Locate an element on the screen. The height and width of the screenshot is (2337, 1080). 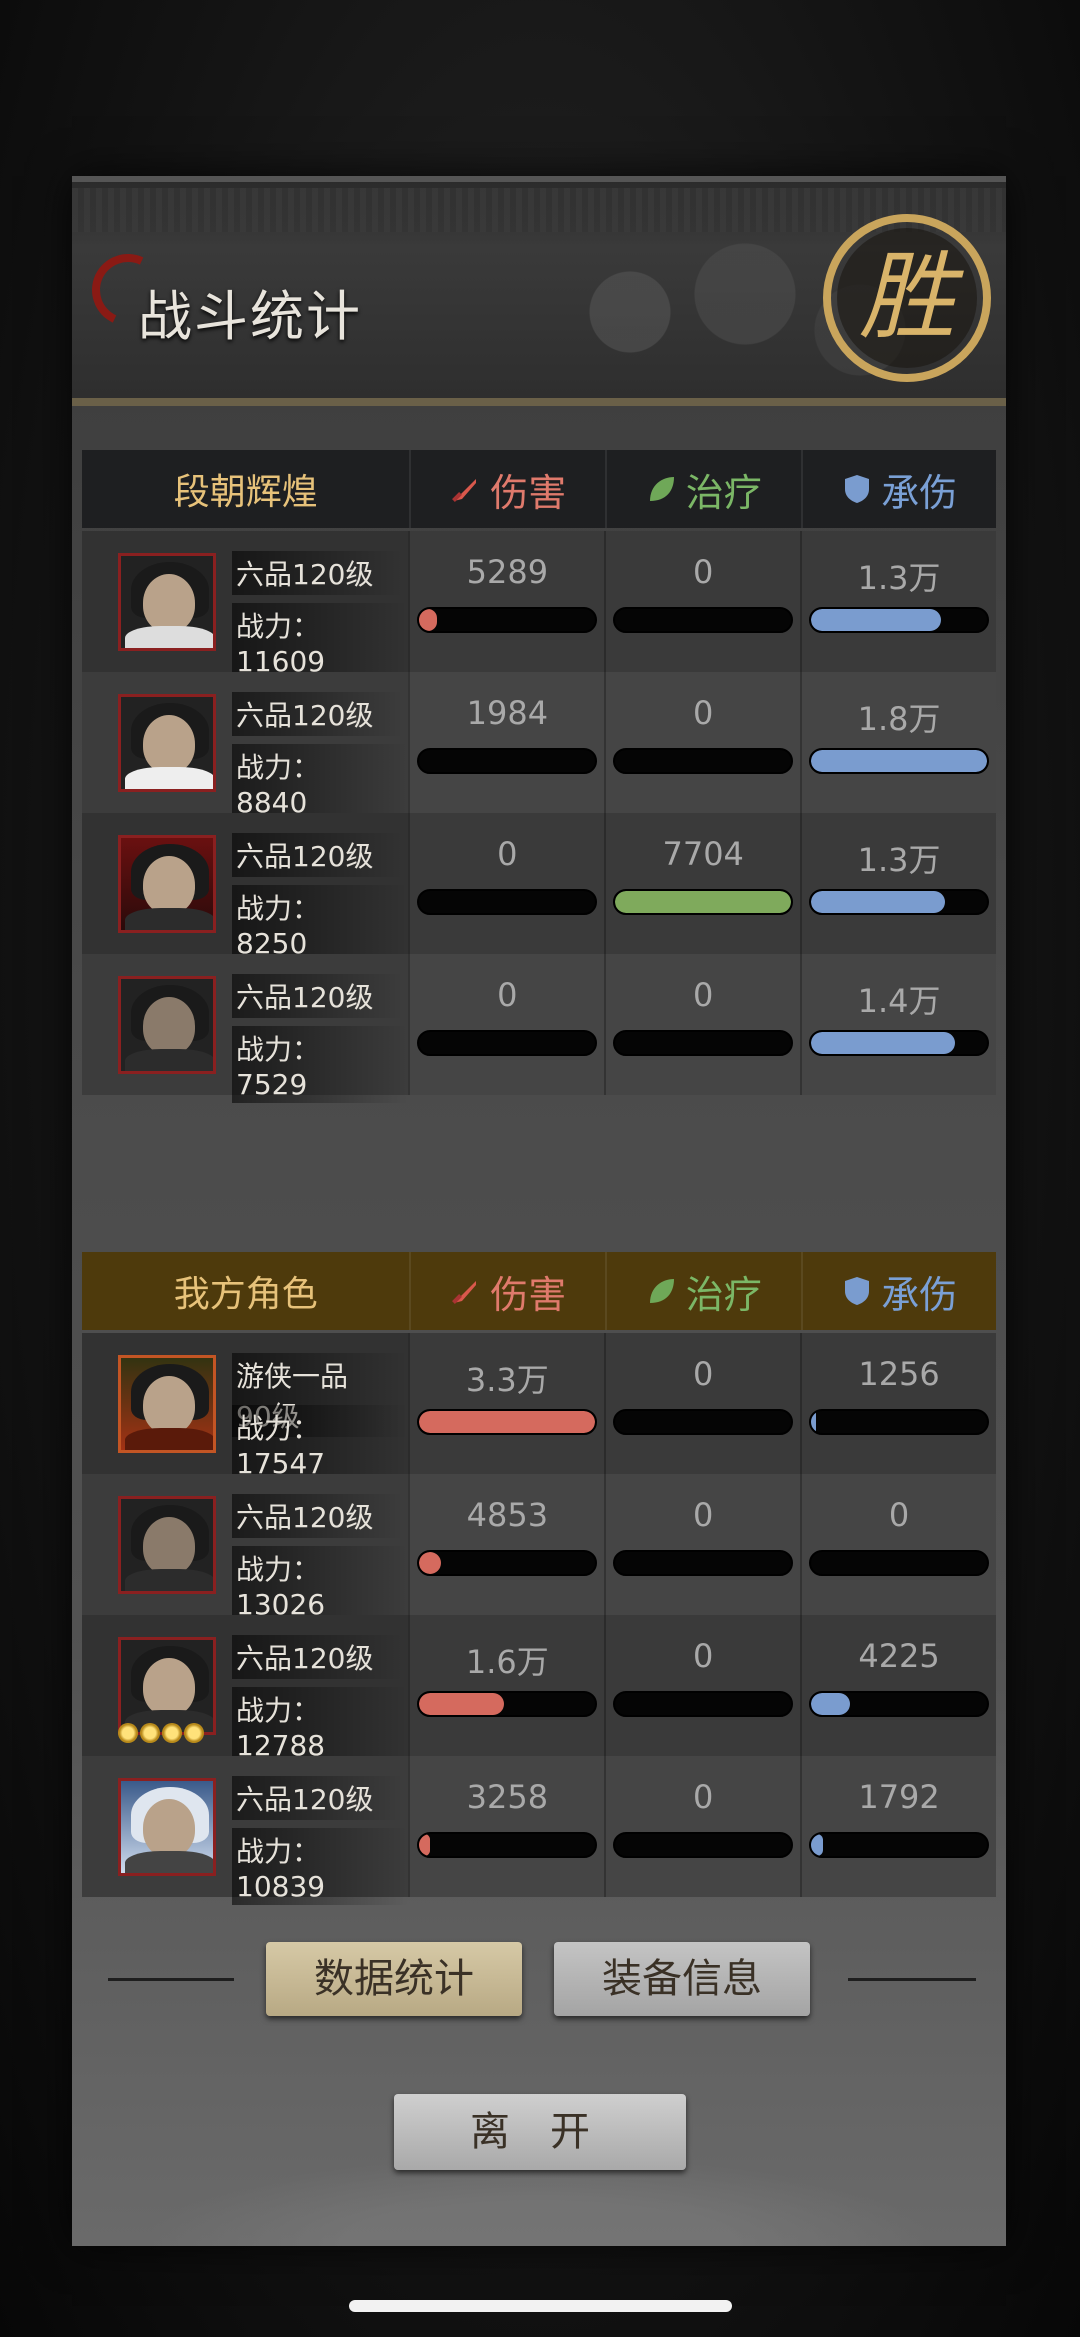
tanking-column-header: 承伤 is located at coordinates (898, 1291).